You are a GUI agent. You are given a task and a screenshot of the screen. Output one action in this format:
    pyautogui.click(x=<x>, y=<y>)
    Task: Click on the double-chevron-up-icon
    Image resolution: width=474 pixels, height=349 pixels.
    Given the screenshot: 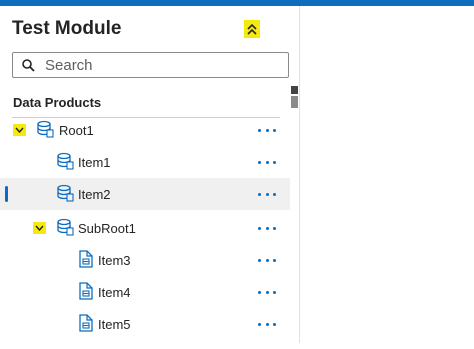 What is the action you would take?
    pyautogui.click(x=252, y=29)
    